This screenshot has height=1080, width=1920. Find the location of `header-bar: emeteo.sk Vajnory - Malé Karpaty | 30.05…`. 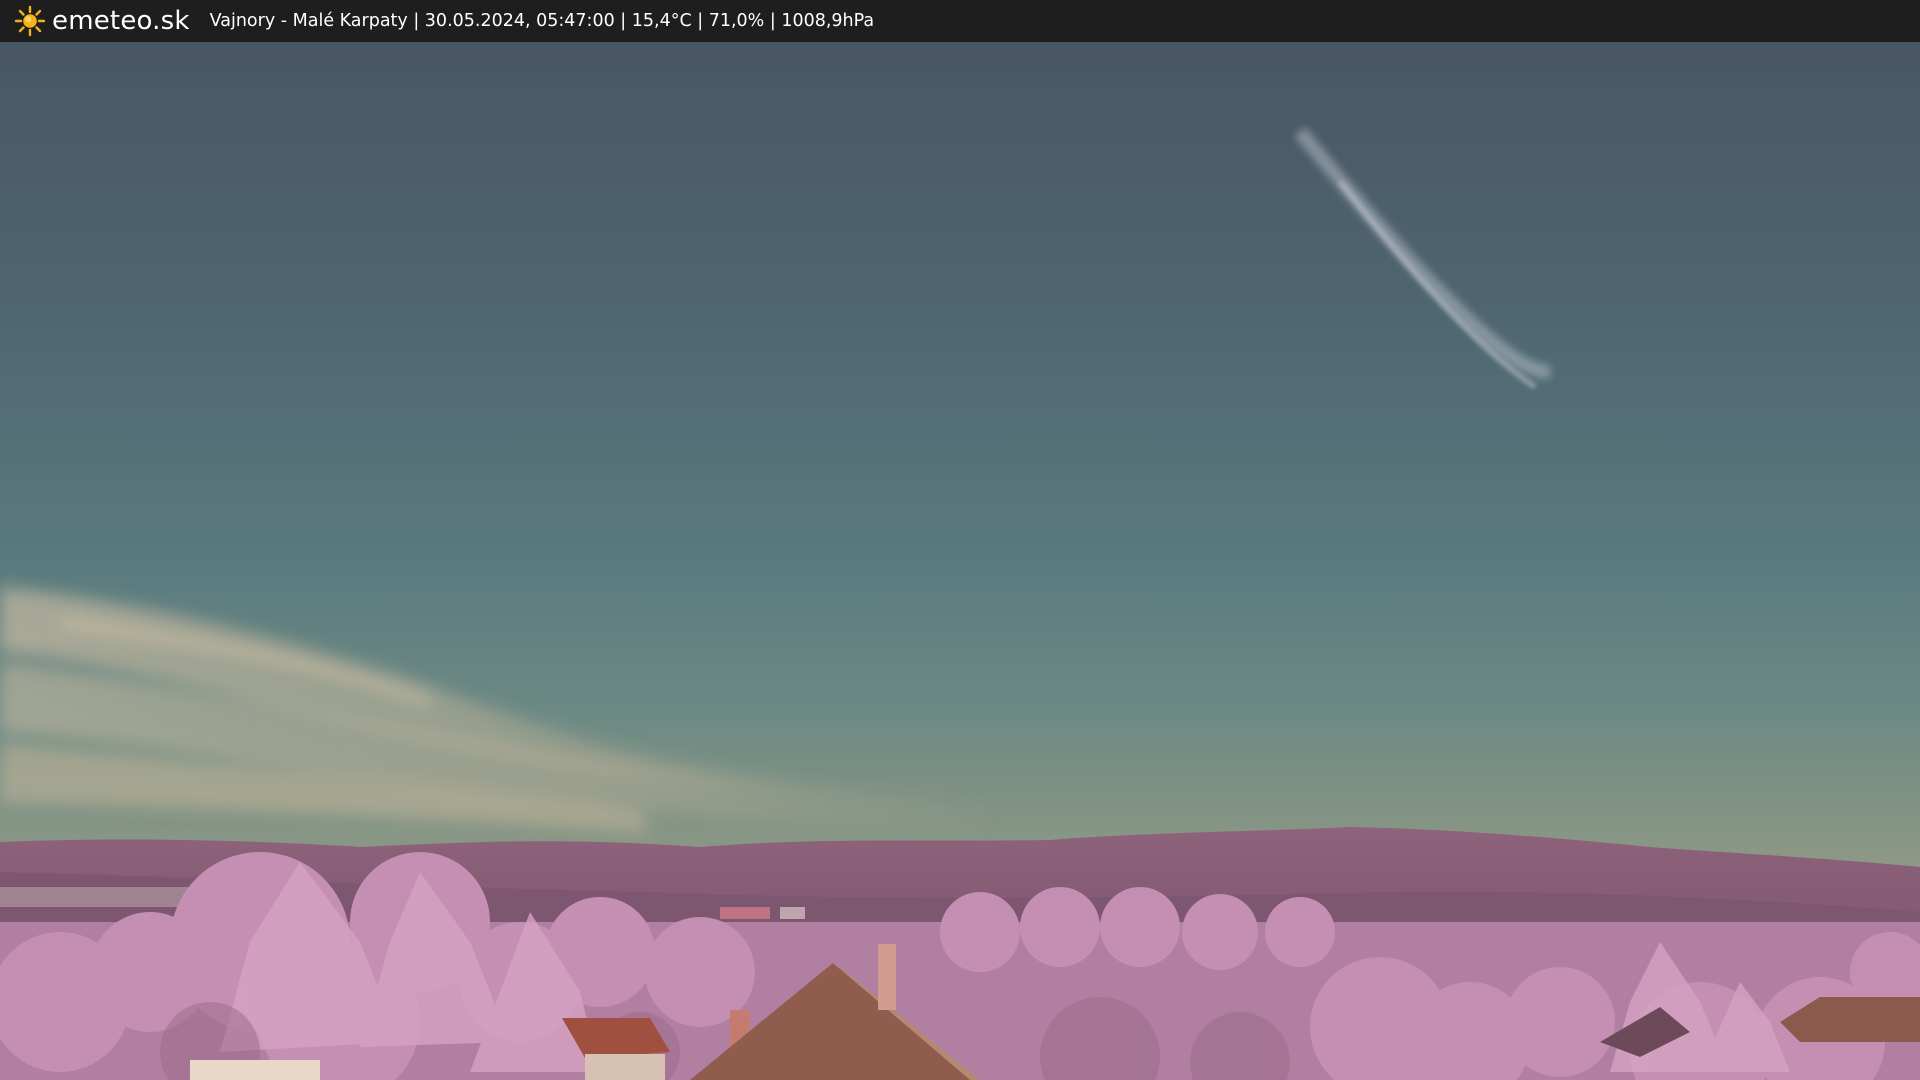

header-bar: emeteo.sk Vajnory - Malé Karpaty | 30.05… is located at coordinates (960, 21).